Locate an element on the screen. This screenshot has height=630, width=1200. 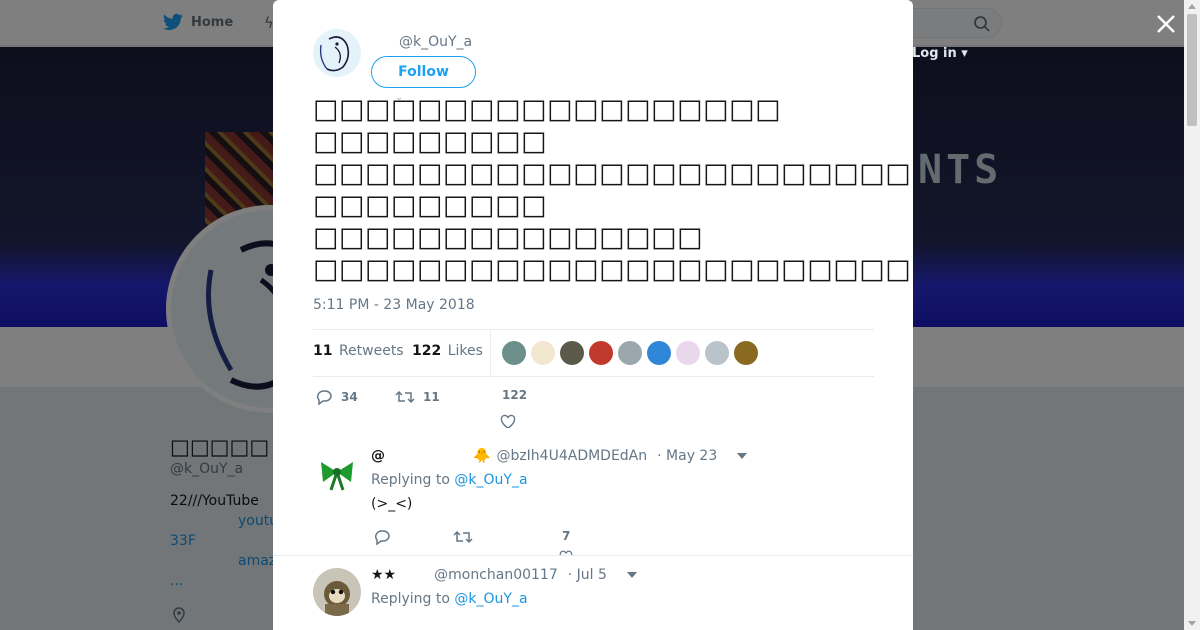
avatar-sketch is located at coordinates (334, 54).